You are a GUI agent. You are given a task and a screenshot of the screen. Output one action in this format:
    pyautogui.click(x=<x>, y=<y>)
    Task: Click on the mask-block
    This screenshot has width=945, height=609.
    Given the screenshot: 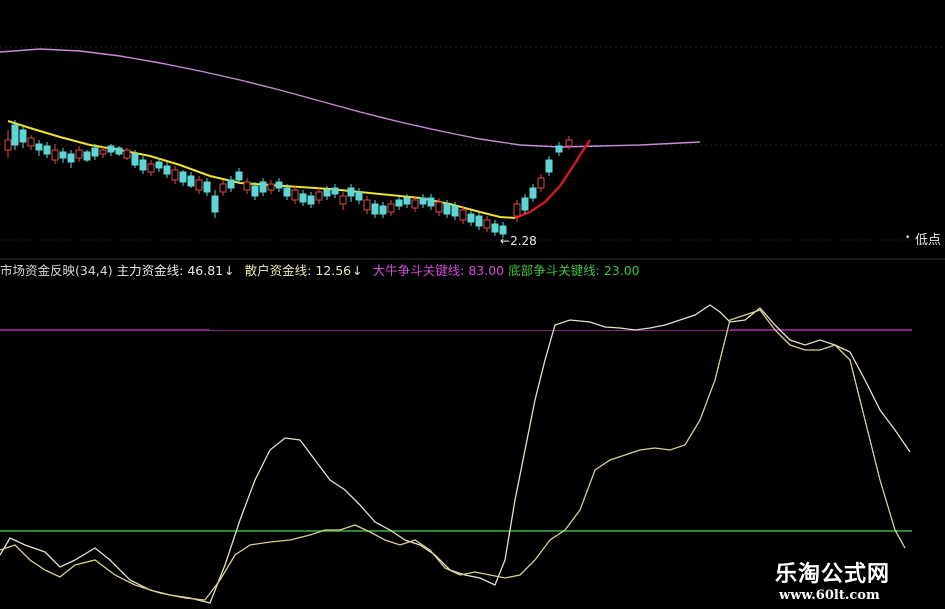 What is the action you would take?
    pyautogui.click(x=470, y=305)
    